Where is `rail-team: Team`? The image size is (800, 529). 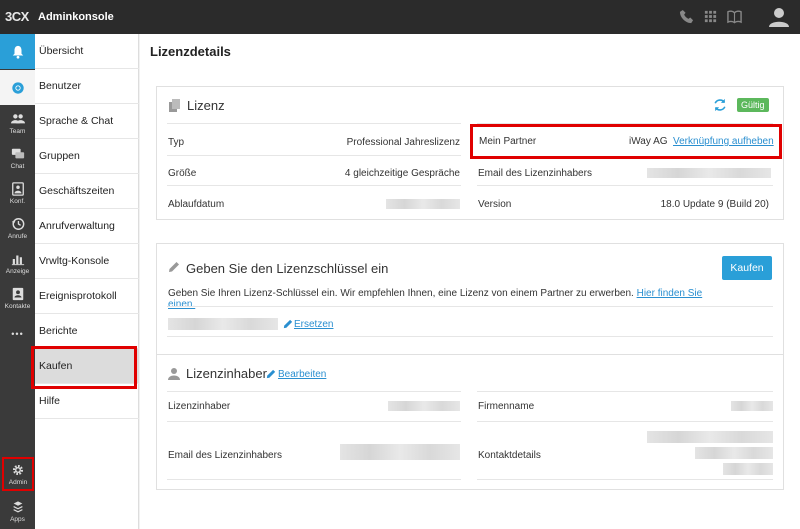
rail-team: Team is located at coordinates (17, 123).